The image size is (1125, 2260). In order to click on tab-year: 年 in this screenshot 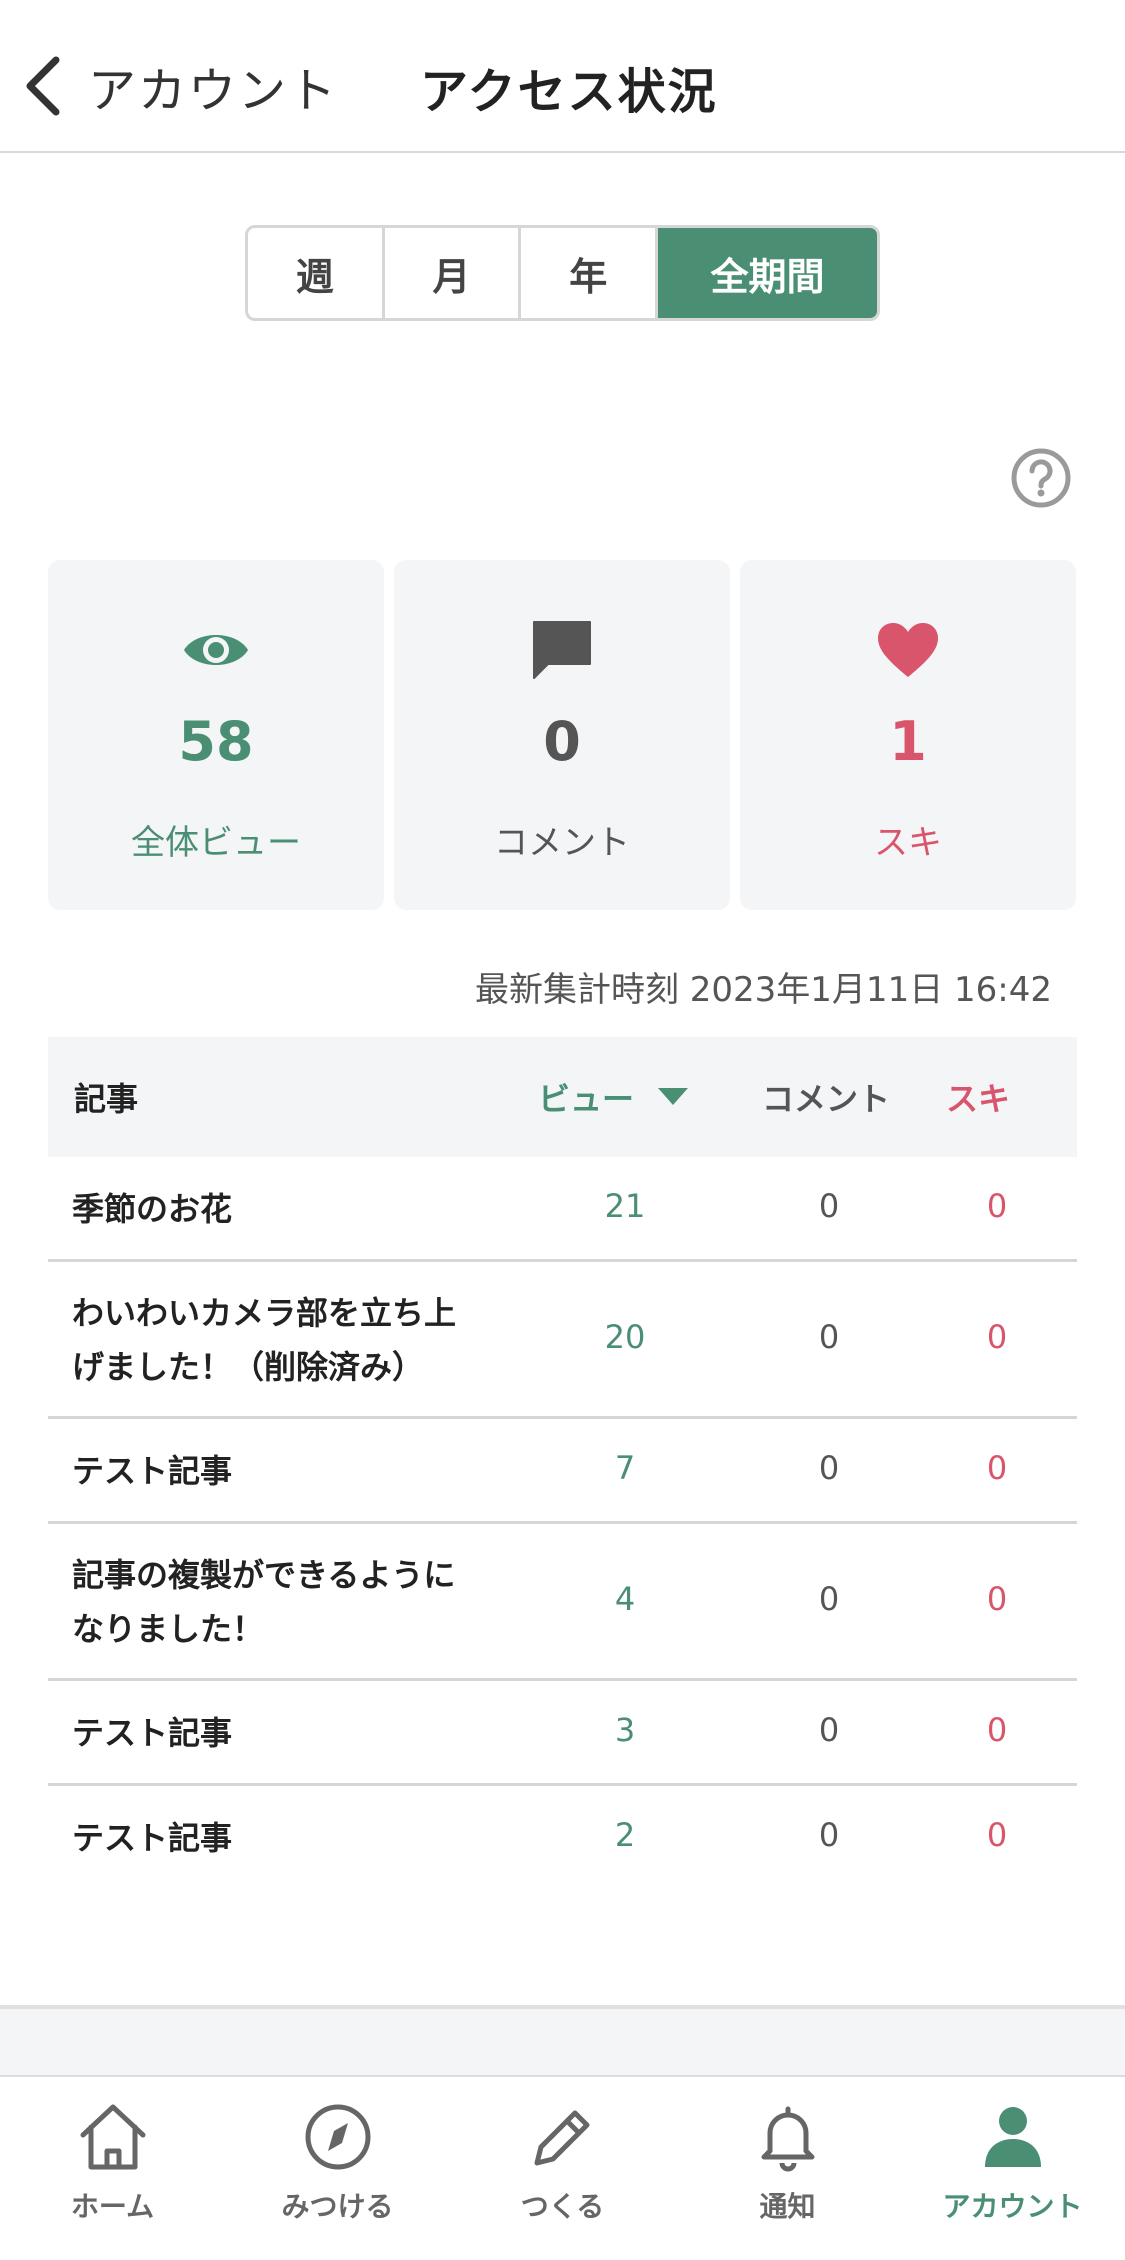, I will do `click(590, 273)`.